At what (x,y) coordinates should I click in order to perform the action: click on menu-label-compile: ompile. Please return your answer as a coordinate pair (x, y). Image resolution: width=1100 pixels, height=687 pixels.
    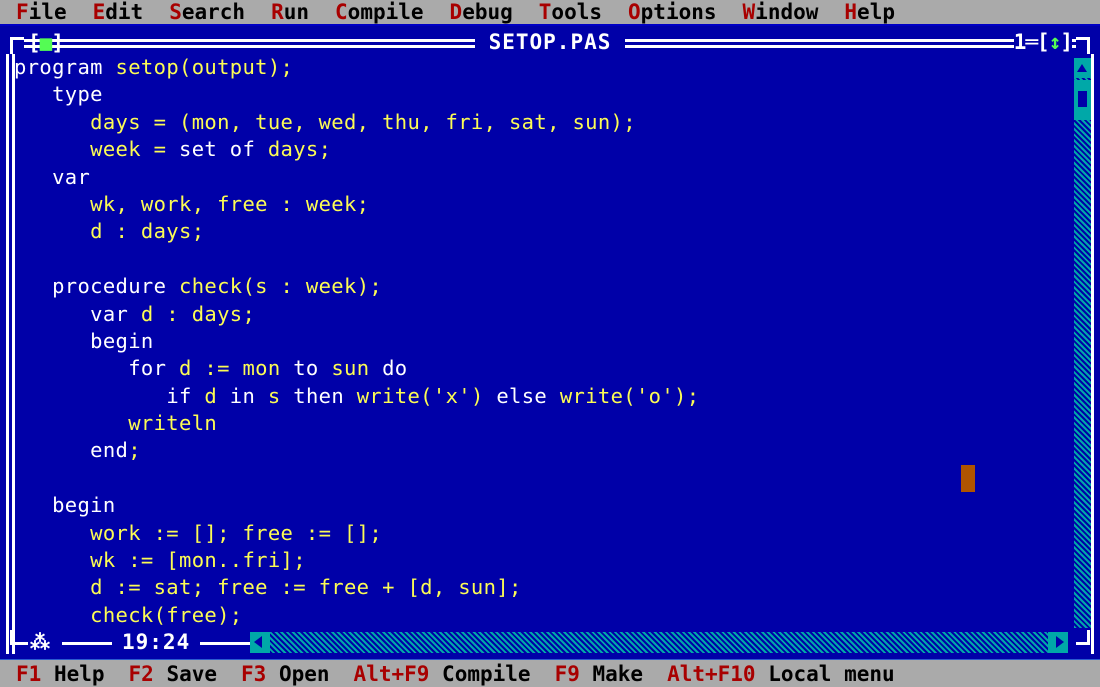
    Looking at the image, I should click on (385, 12).